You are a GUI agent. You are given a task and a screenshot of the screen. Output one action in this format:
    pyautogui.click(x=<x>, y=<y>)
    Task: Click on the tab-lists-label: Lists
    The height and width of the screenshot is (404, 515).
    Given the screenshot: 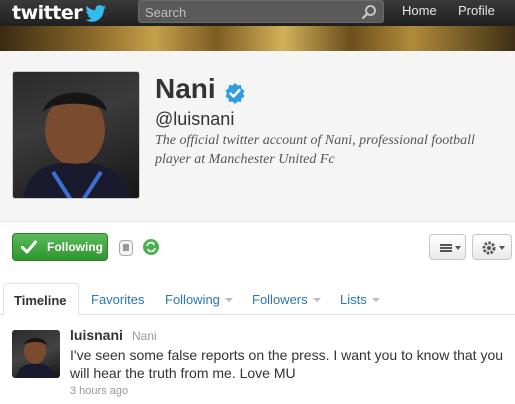 What is the action you would take?
    pyautogui.click(x=353, y=299)
    